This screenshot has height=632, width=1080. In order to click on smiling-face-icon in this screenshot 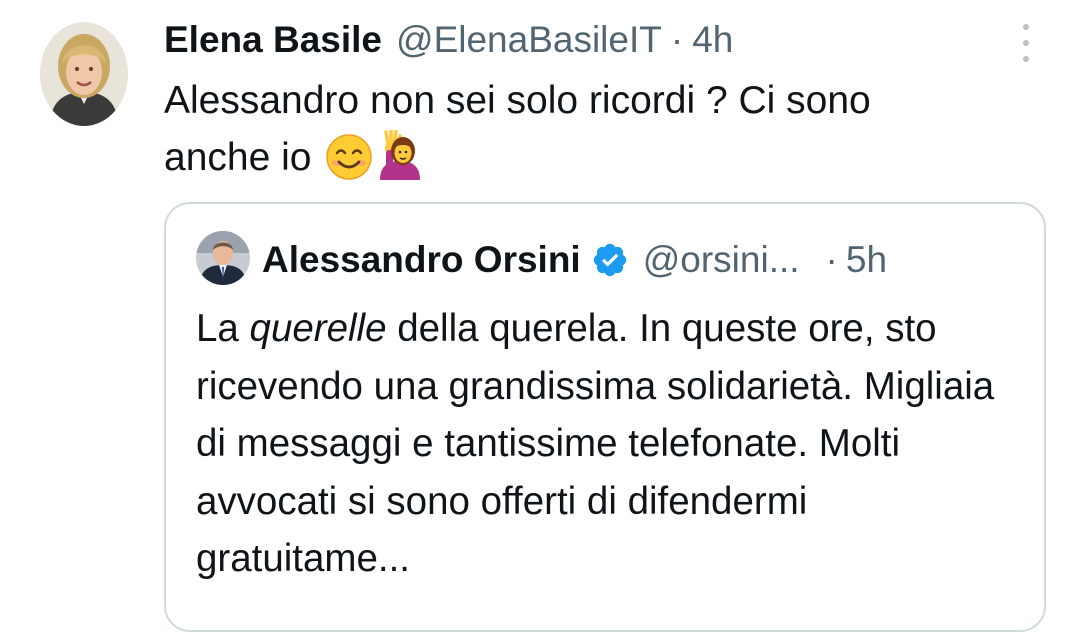, I will do `click(349, 165)`.